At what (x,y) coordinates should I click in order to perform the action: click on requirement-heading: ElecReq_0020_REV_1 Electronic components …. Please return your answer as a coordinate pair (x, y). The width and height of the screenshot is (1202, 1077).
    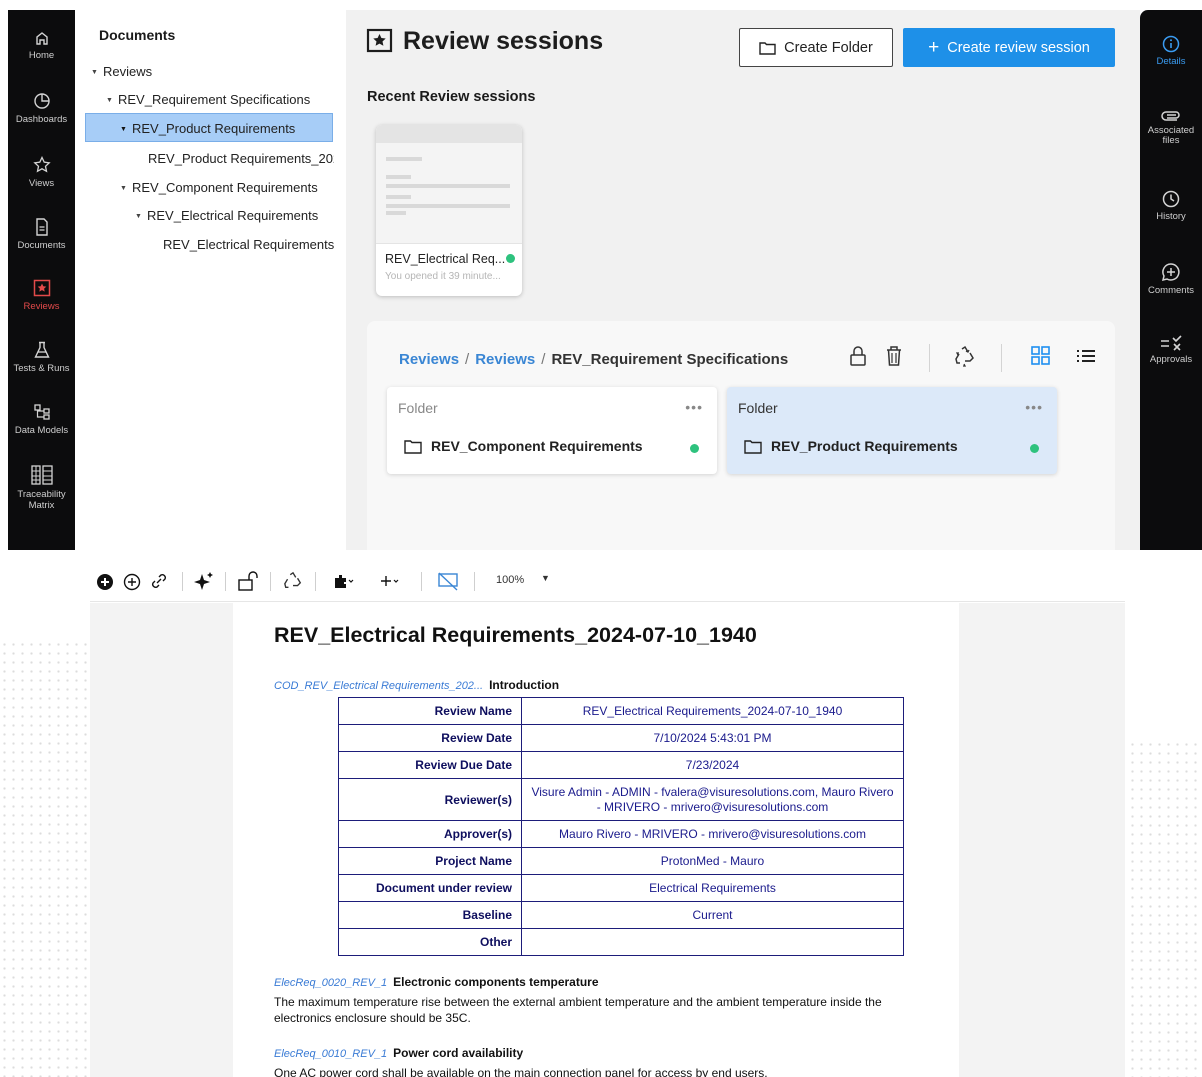
    Looking at the image, I should click on (436, 982).